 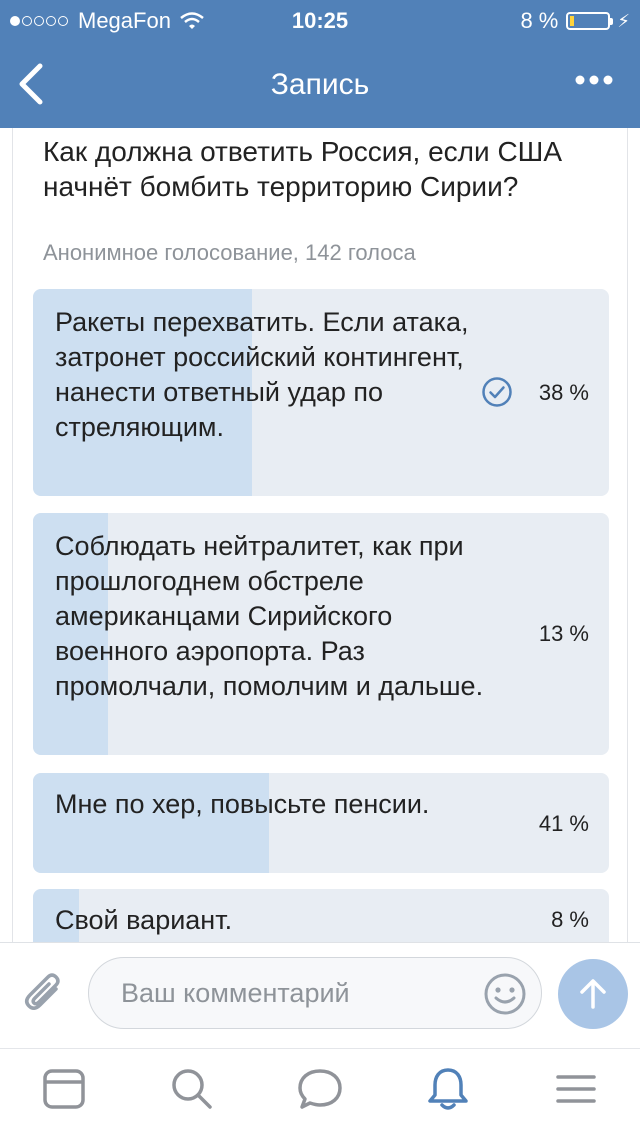 I want to click on status-bar: MegaFon 10:25 8 % ⚡, so click(x=320, y=20).